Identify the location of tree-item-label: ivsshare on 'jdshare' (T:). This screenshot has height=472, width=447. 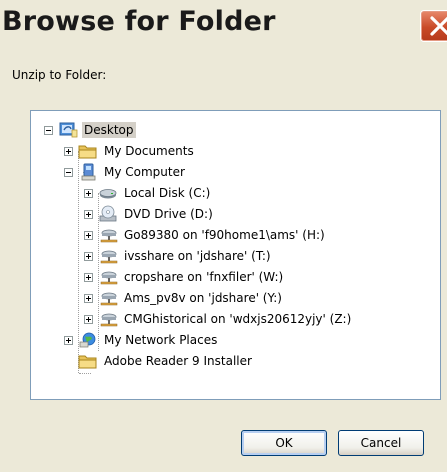
(197, 256).